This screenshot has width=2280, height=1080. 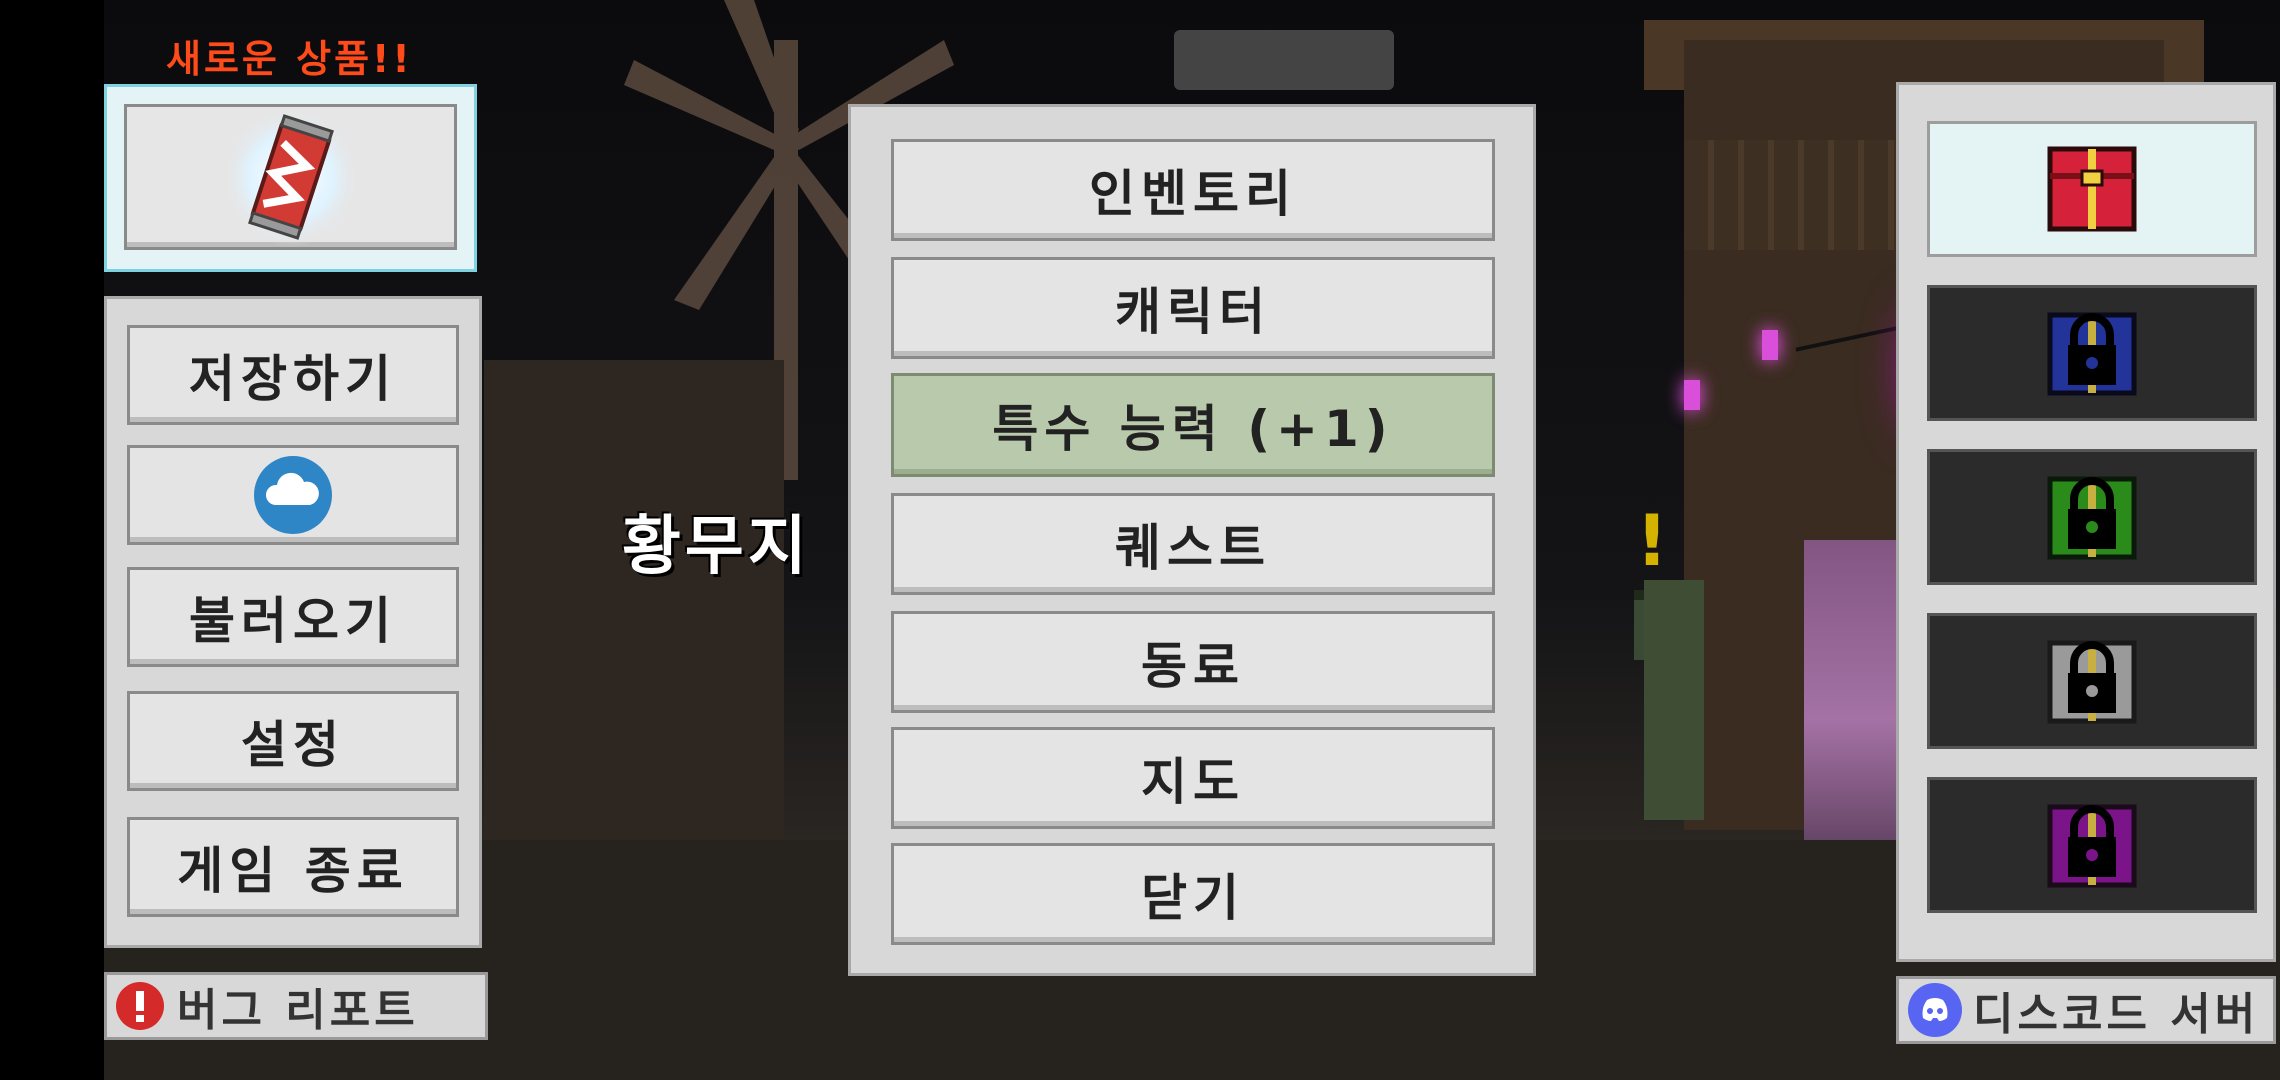 What do you see at coordinates (293, 867) in the screenshot?
I see `quit-game-button: 게임 종료` at bounding box center [293, 867].